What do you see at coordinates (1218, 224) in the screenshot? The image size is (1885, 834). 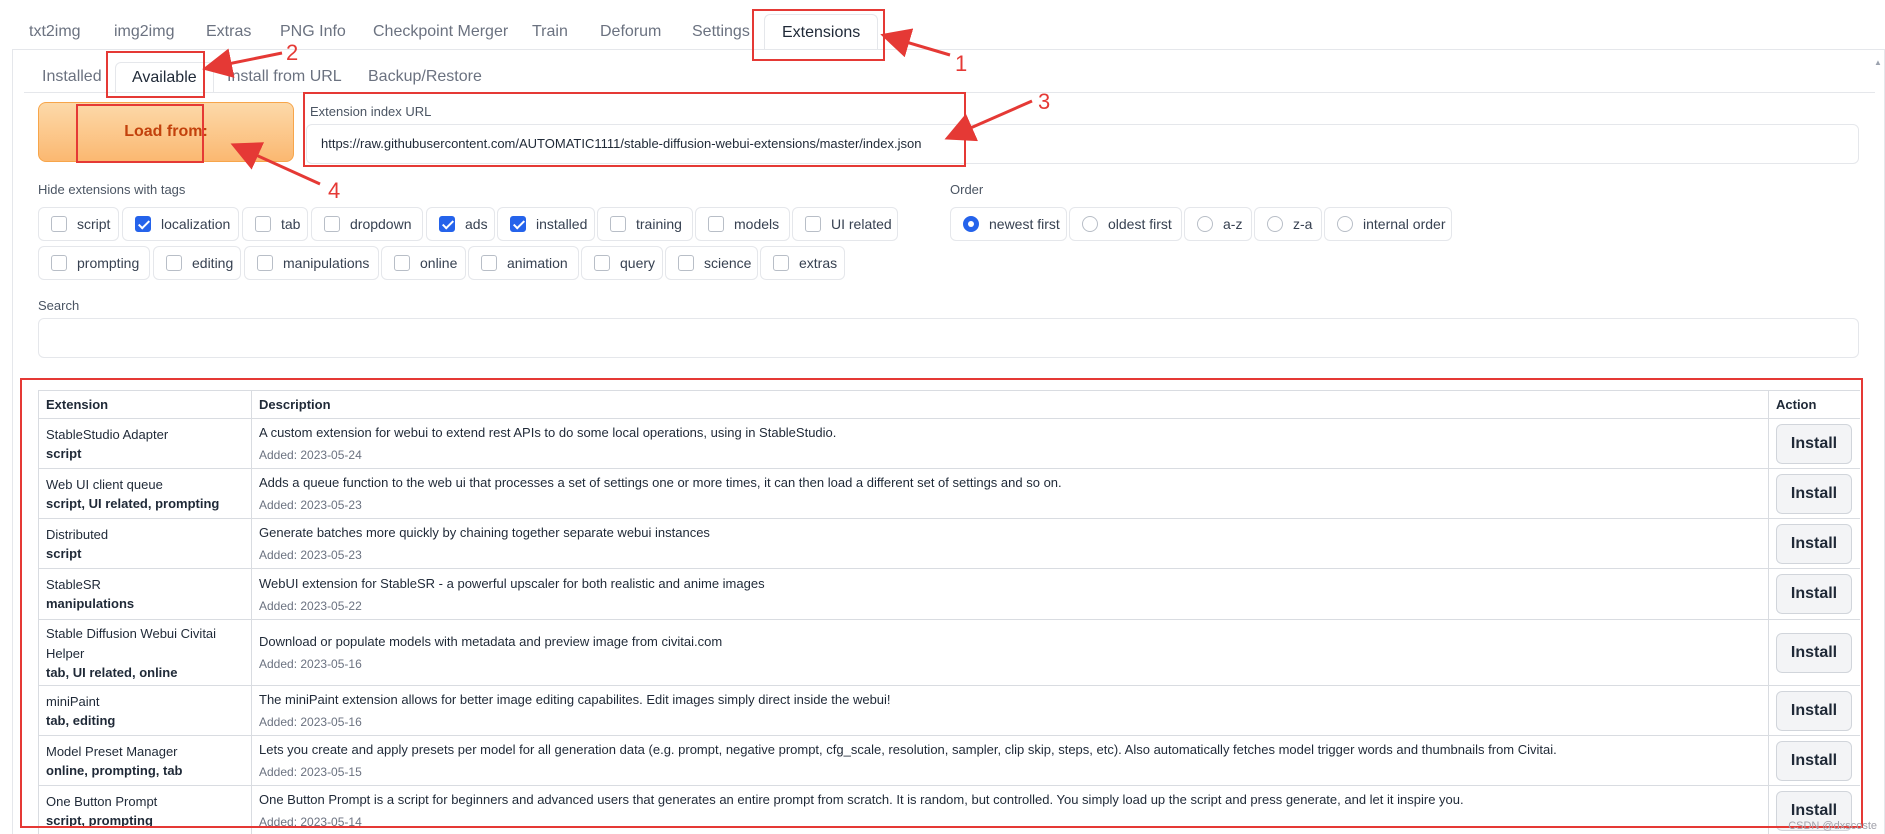 I see `order-radio-a-z: a-z` at bounding box center [1218, 224].